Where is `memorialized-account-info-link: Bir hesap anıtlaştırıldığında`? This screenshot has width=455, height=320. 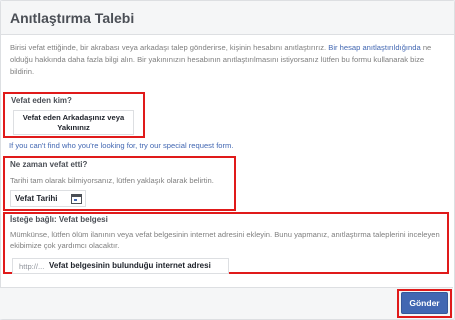 memorialized-account-info-link: Bir hesap anıtlaştırıldığında is located at coordinates (374, 47).